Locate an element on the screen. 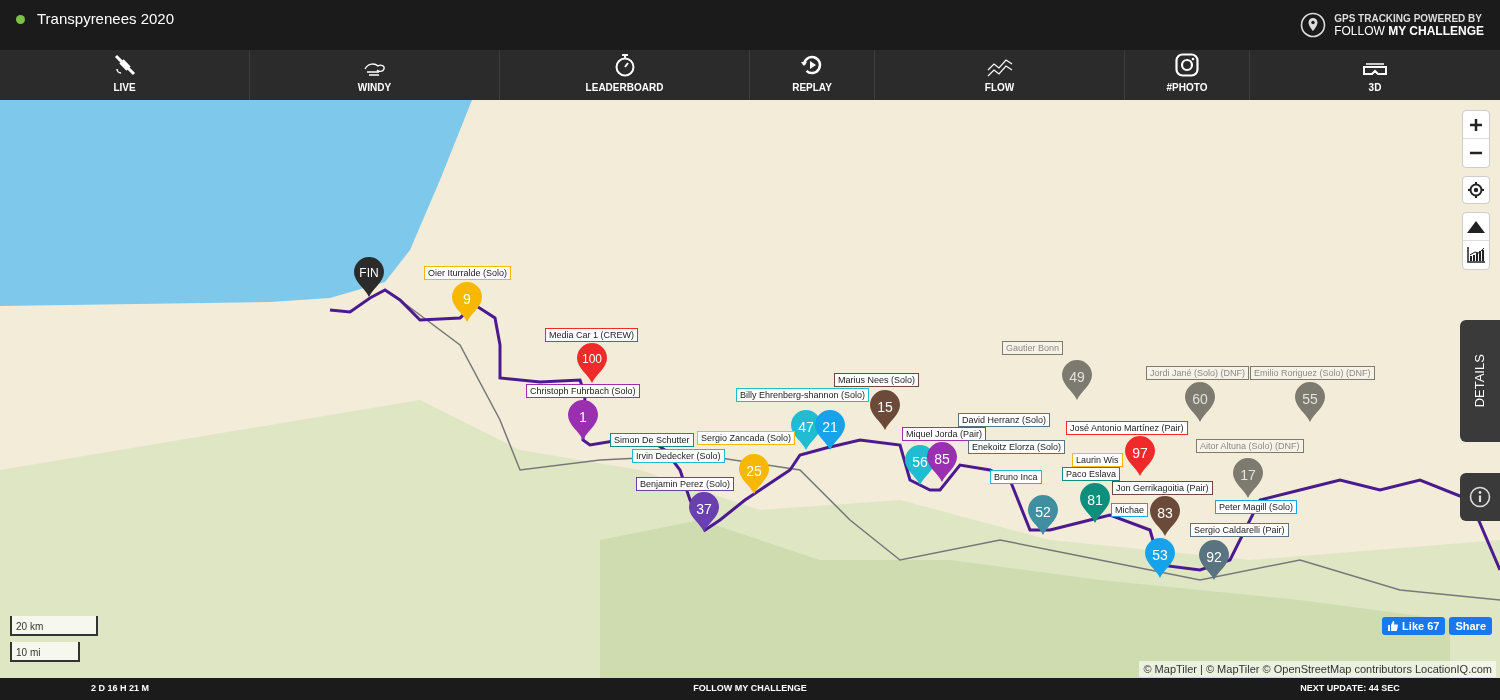 The height and width of the screenshot is (700, 1500). satellite-icon is located at coordinates (124, 65).